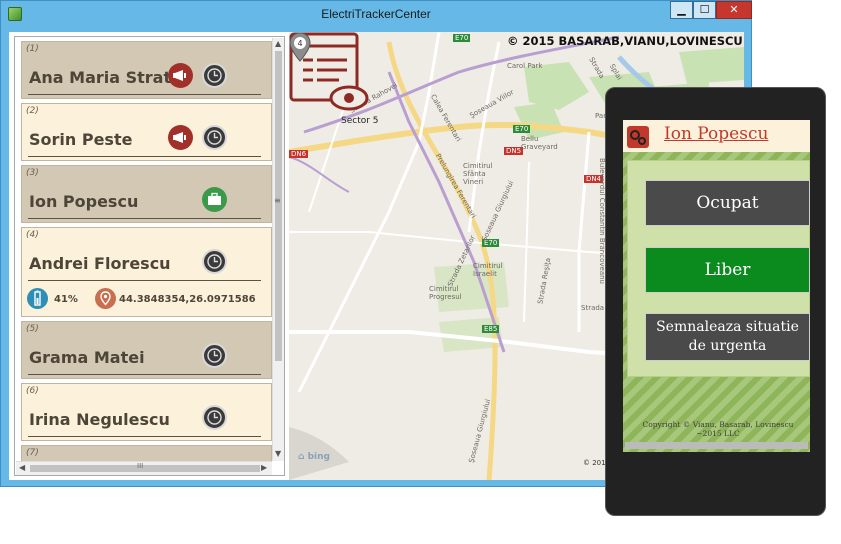  I want to click on busy-button: Ocupat, so click(727, 203).